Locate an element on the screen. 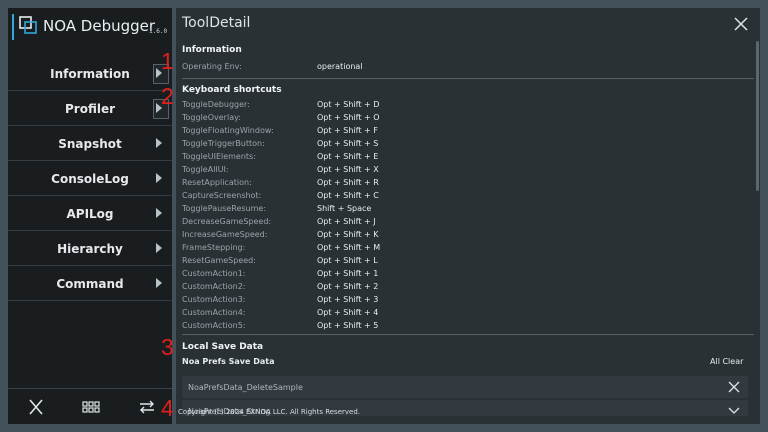 The image size is (768, 432). pref-entry: NoaPrefsData_DeleteSample is located at coordinates (465, 387).